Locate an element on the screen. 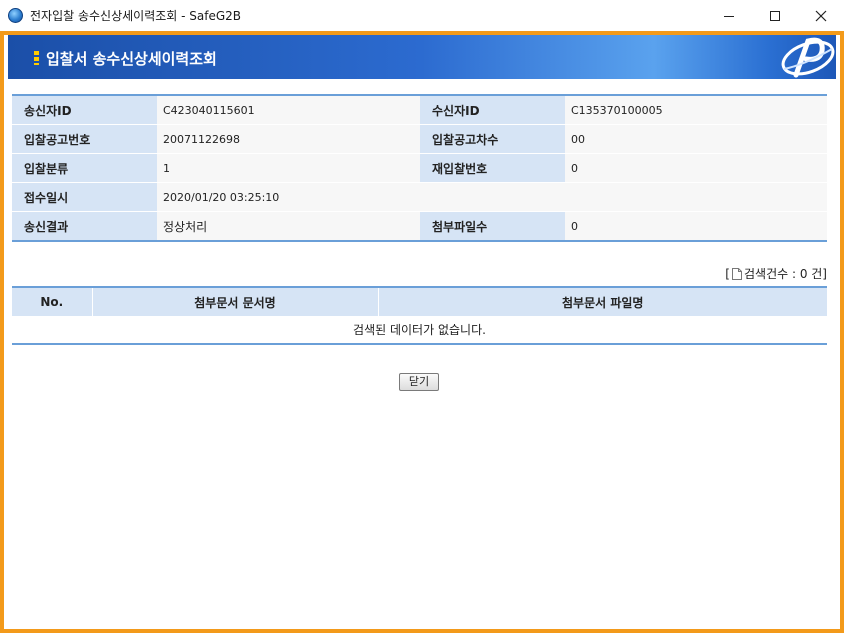 This screenshot has height=633, width=844. attachment-grid: No. 첨부문서 문서명 첨부문서 파일명 검색된 데이터가 없습니다. is located at coordinates (419, 315).